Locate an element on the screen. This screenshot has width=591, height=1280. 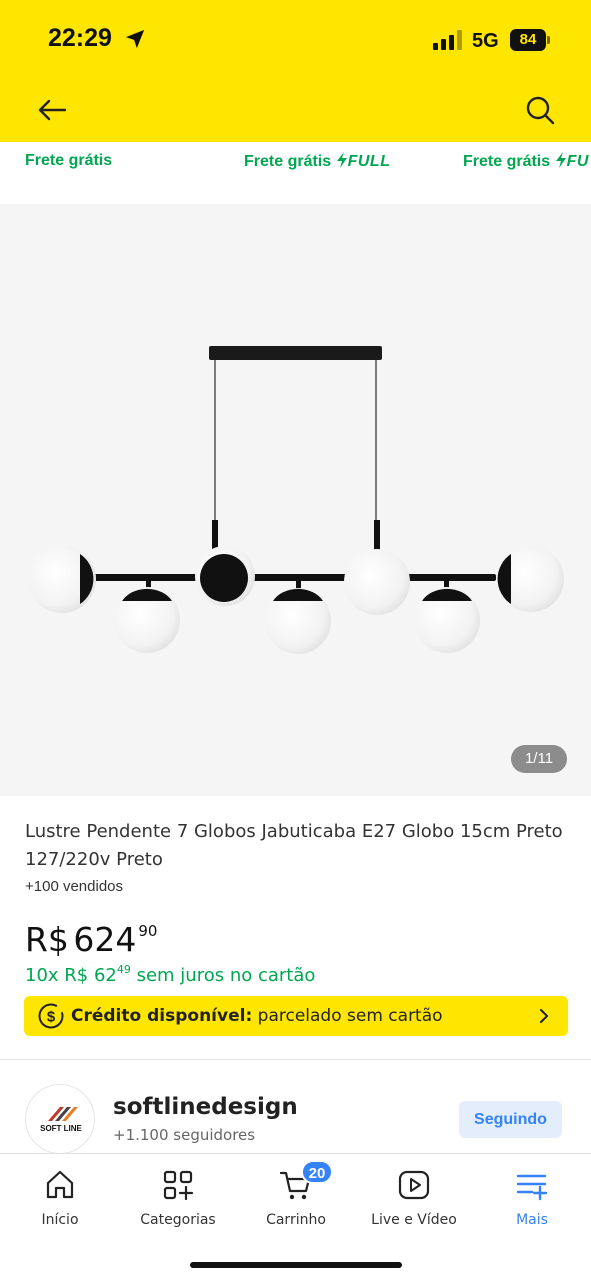
installments-prefix: 10x R$ 62 is located at coordinates (71, 975).